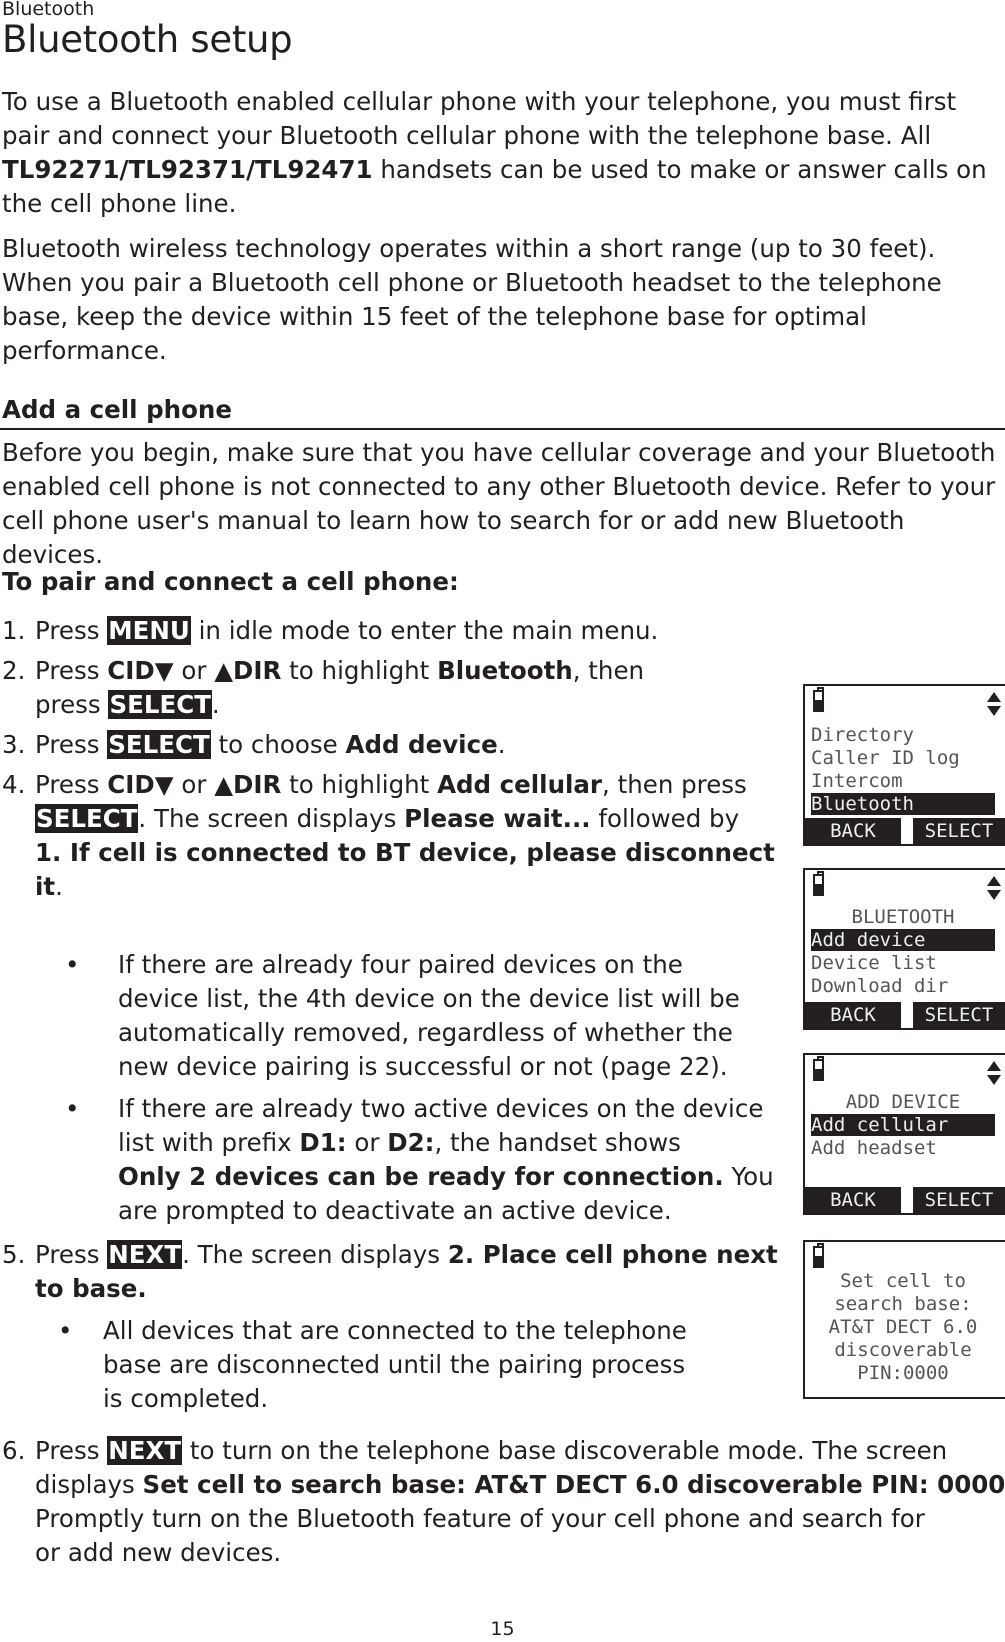 Image resolution: width=1005 pixels, height=1642 pixels. What do you see at coordinates (502, 429) in the screenshot?
I see `heading-rule` at bounding box center [502, 429].